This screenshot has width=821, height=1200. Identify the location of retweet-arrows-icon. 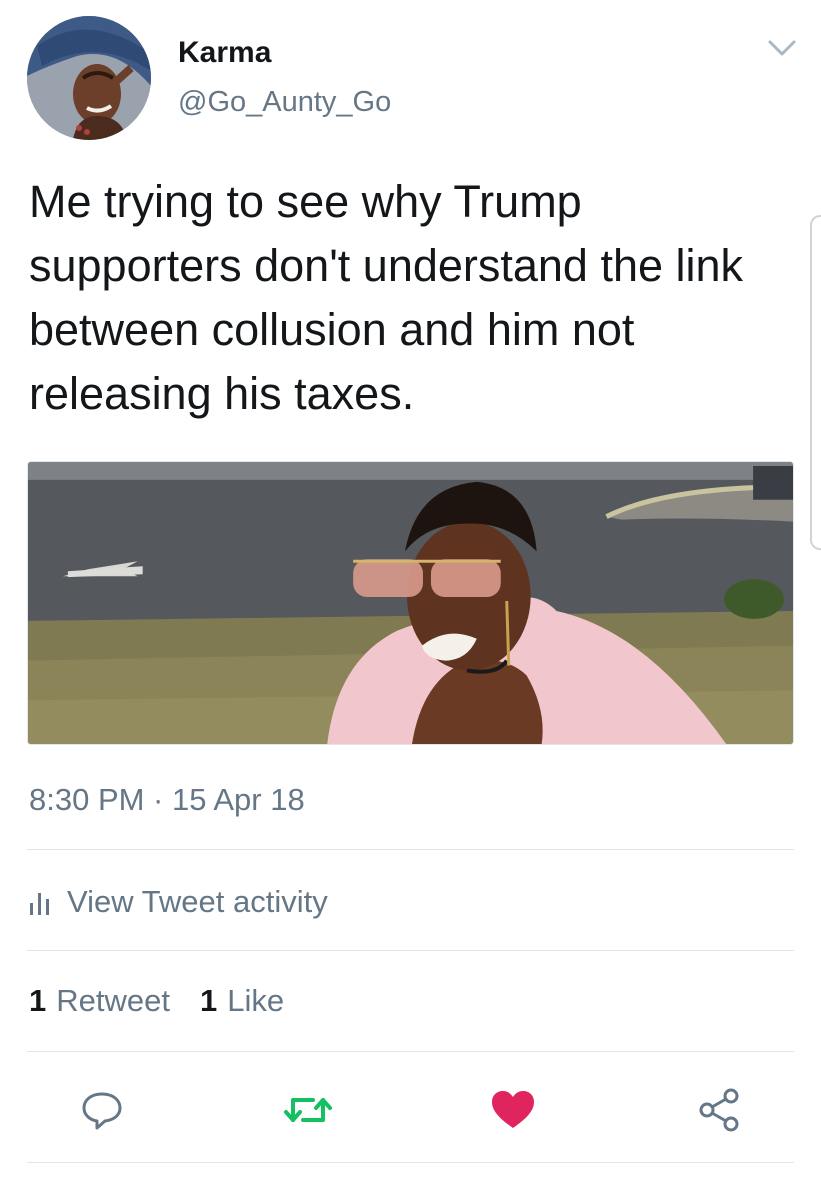
(308, 1110).